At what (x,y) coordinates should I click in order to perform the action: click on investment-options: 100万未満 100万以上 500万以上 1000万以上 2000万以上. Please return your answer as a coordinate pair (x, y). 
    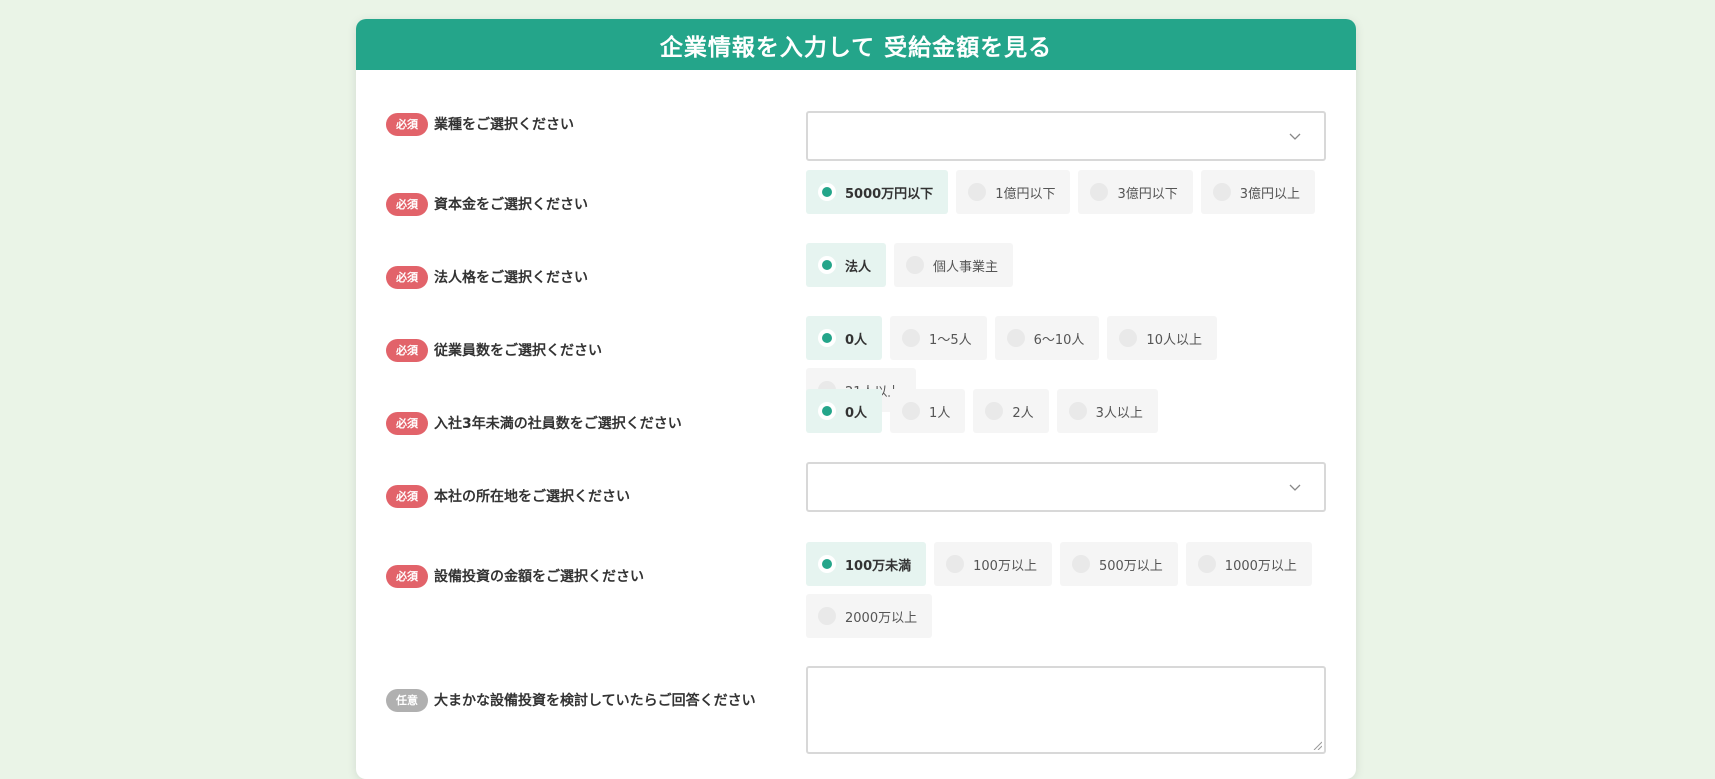
    Looking at the image, I should click on (1066, 590).